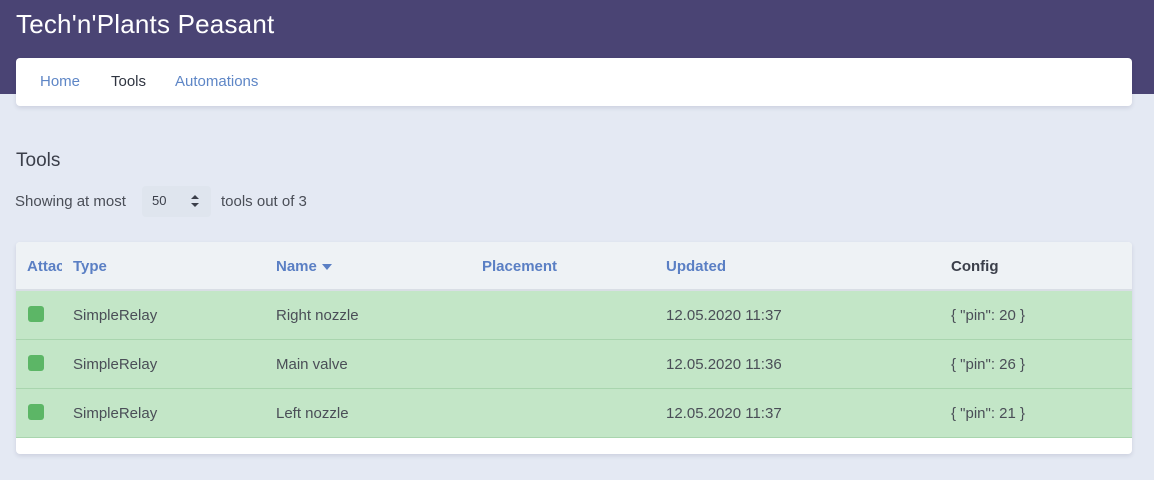  What do you see at coordinates (159, 200) in the screenshot?
I see `limit-value: 50` at bounding box center [159, 200].